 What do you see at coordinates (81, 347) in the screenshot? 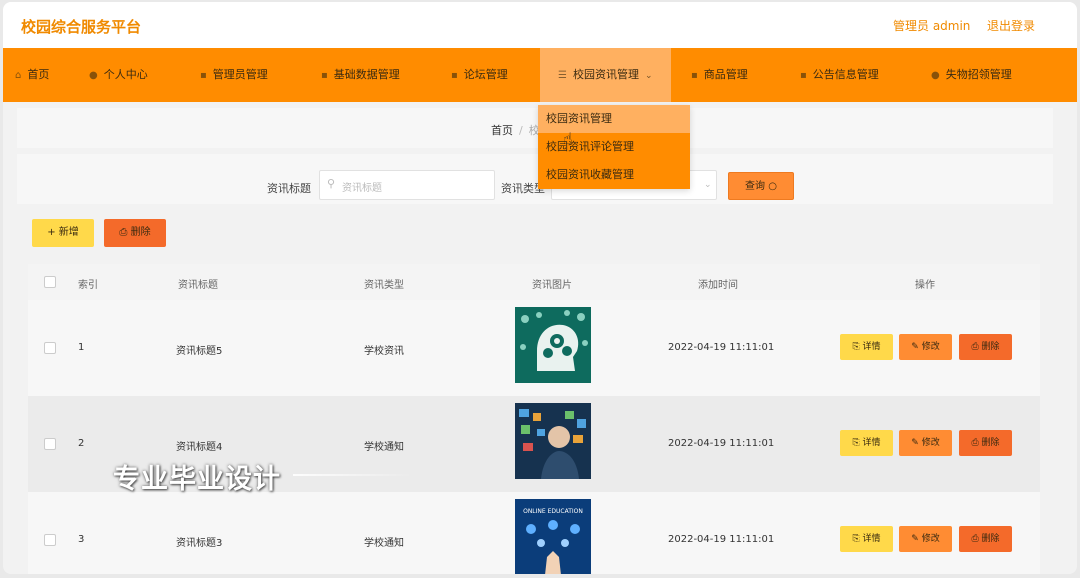
I see `row-index: 1` at bounding box center [81, 347].